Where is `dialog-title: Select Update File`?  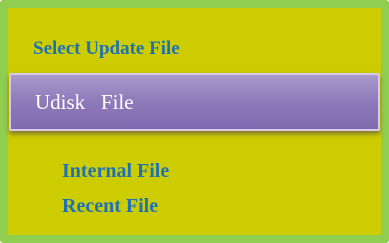 dialog-title: Select Update File is located at coordinates (106, 48).